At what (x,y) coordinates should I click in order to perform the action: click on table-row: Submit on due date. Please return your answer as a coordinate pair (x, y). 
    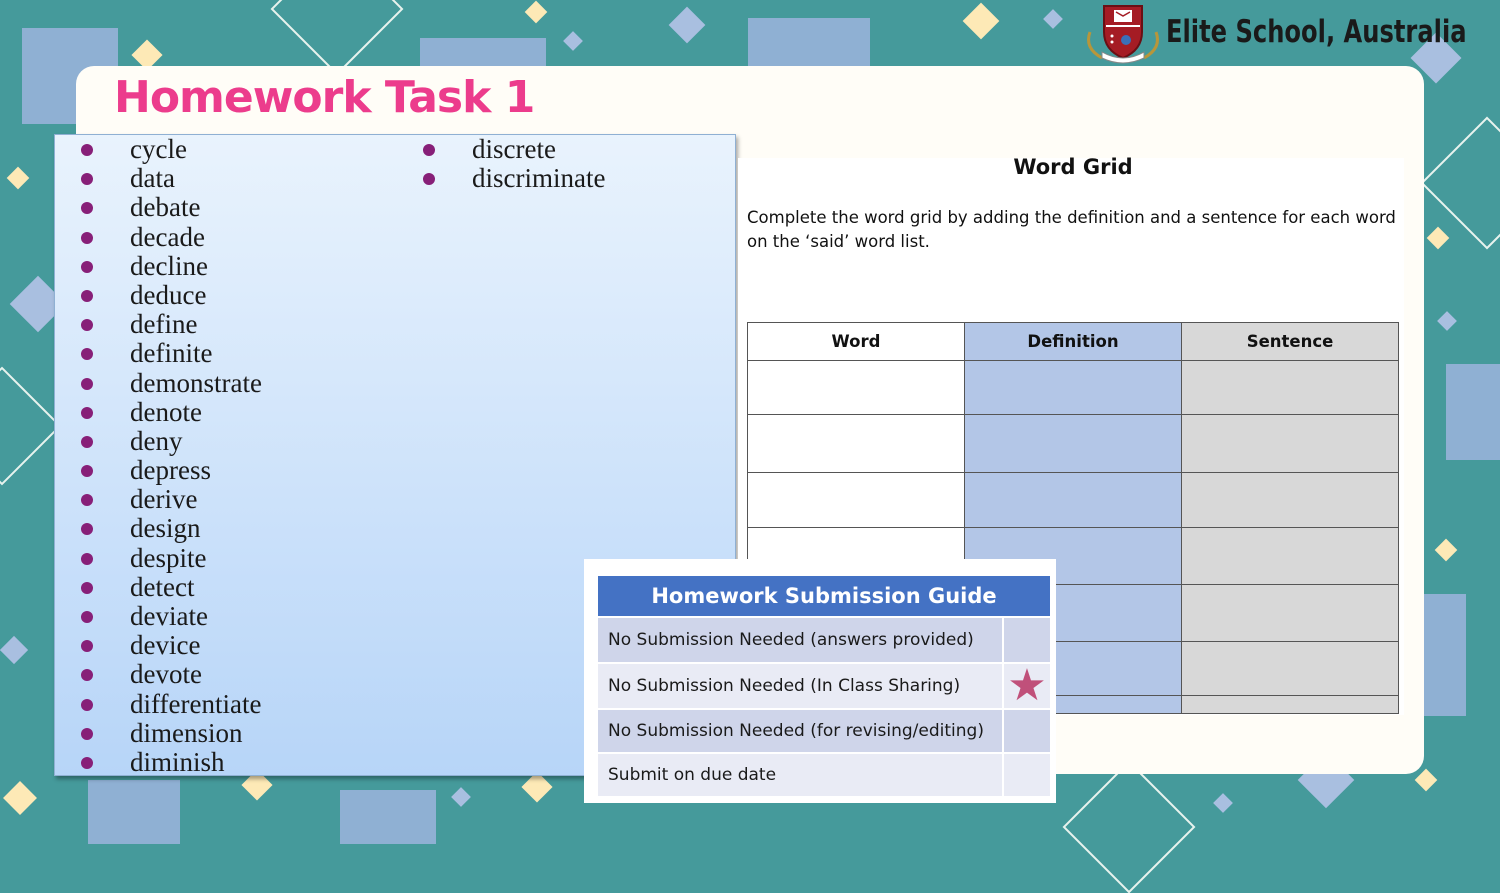
    Looking at the image, I should click on (824, 775).